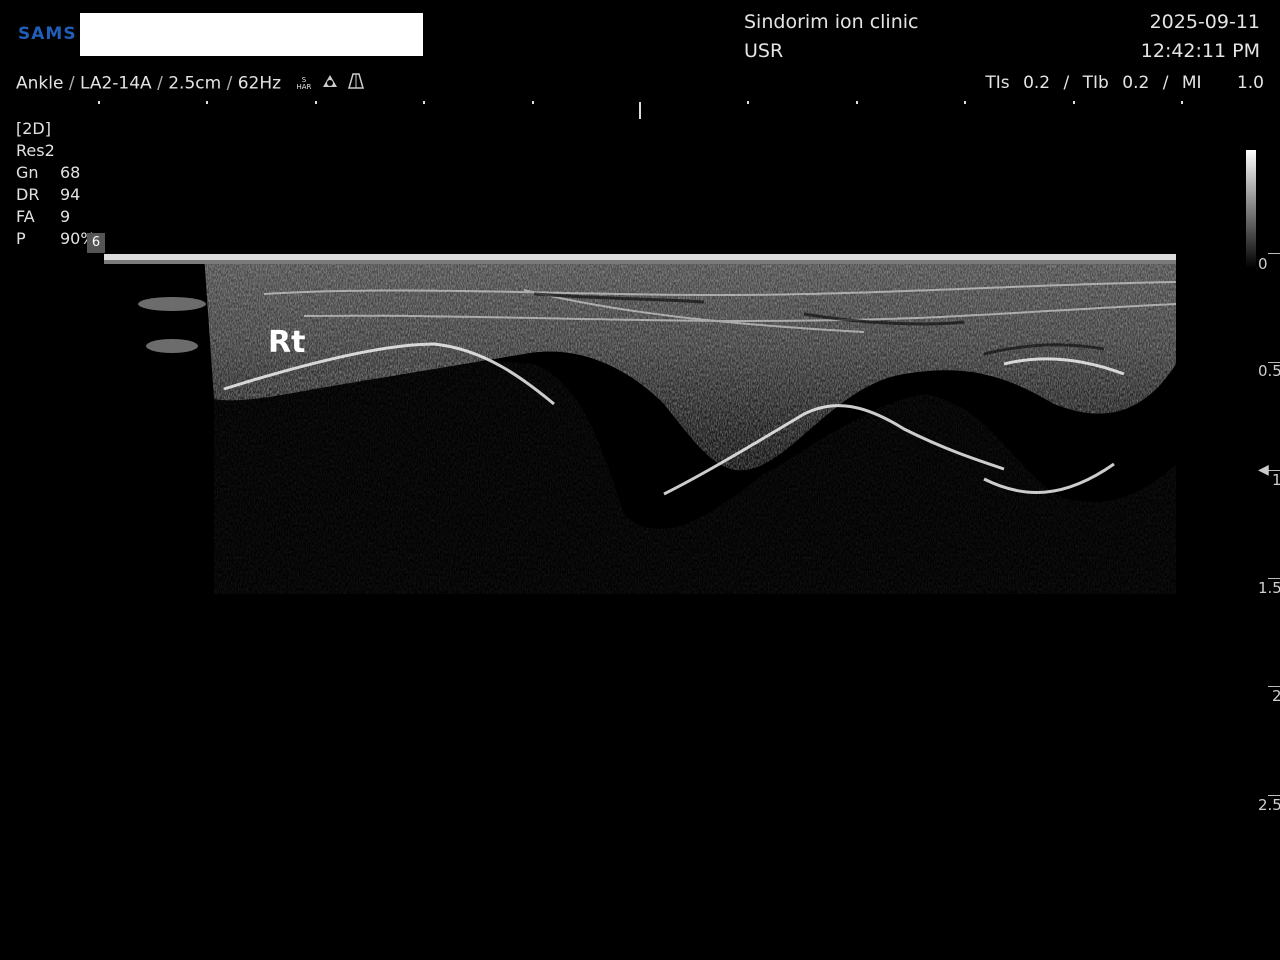 This screenshot has width=1280, height=960. I want to click on depth-label-0: 0, so click(1263, 264).